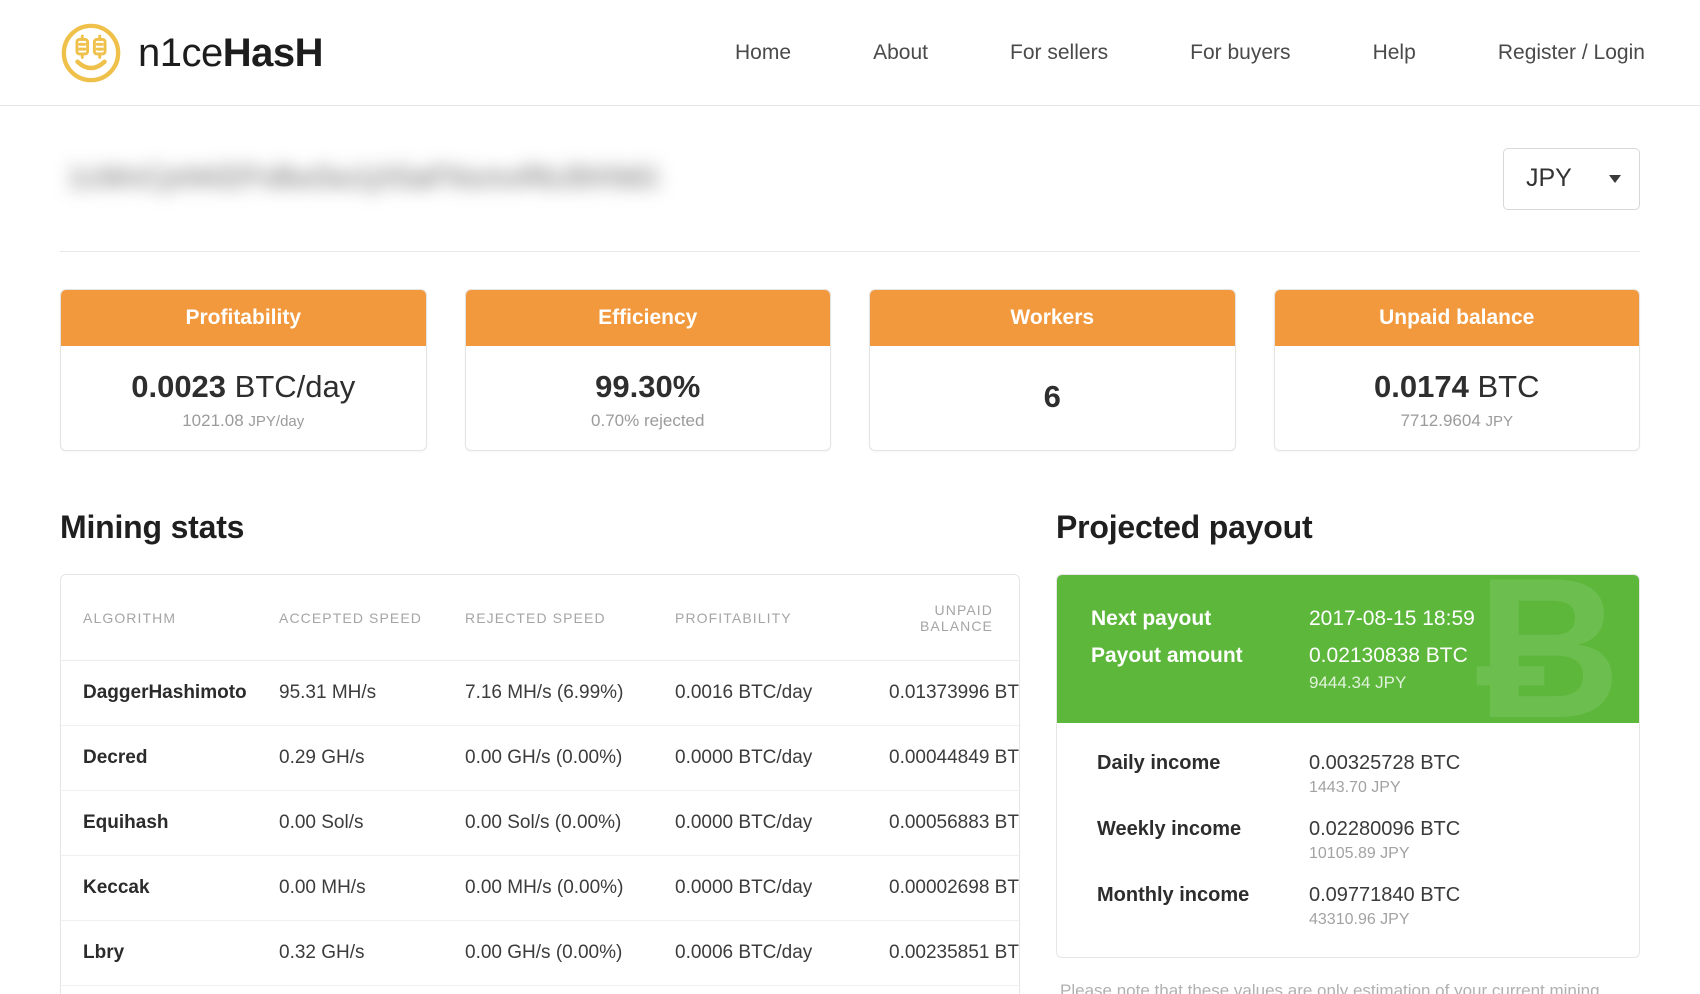 This screenshot has height=994, width=1700. I want to click on nav-register-login: Register / Login, so click(1571, 53).